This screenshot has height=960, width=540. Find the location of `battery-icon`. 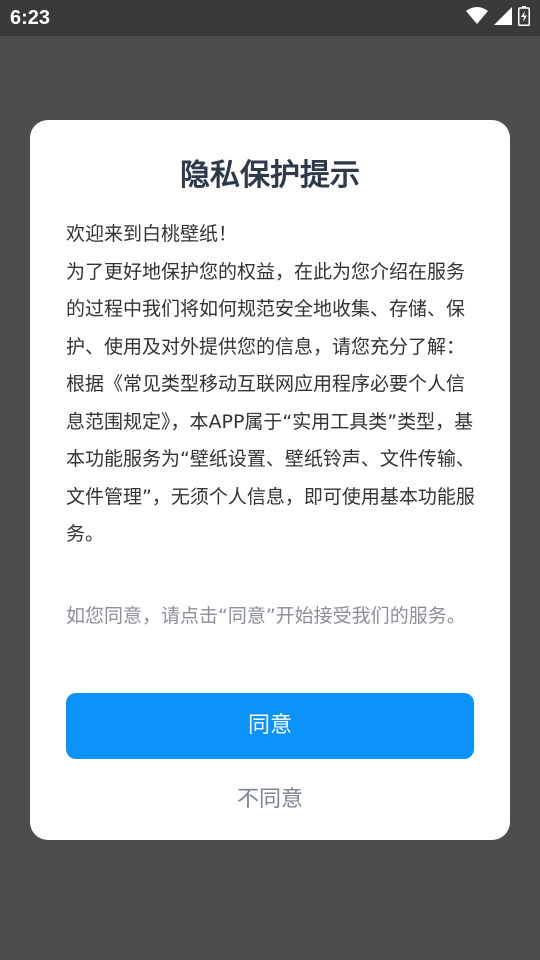

battery-icon is located at coordinates (524, 18).